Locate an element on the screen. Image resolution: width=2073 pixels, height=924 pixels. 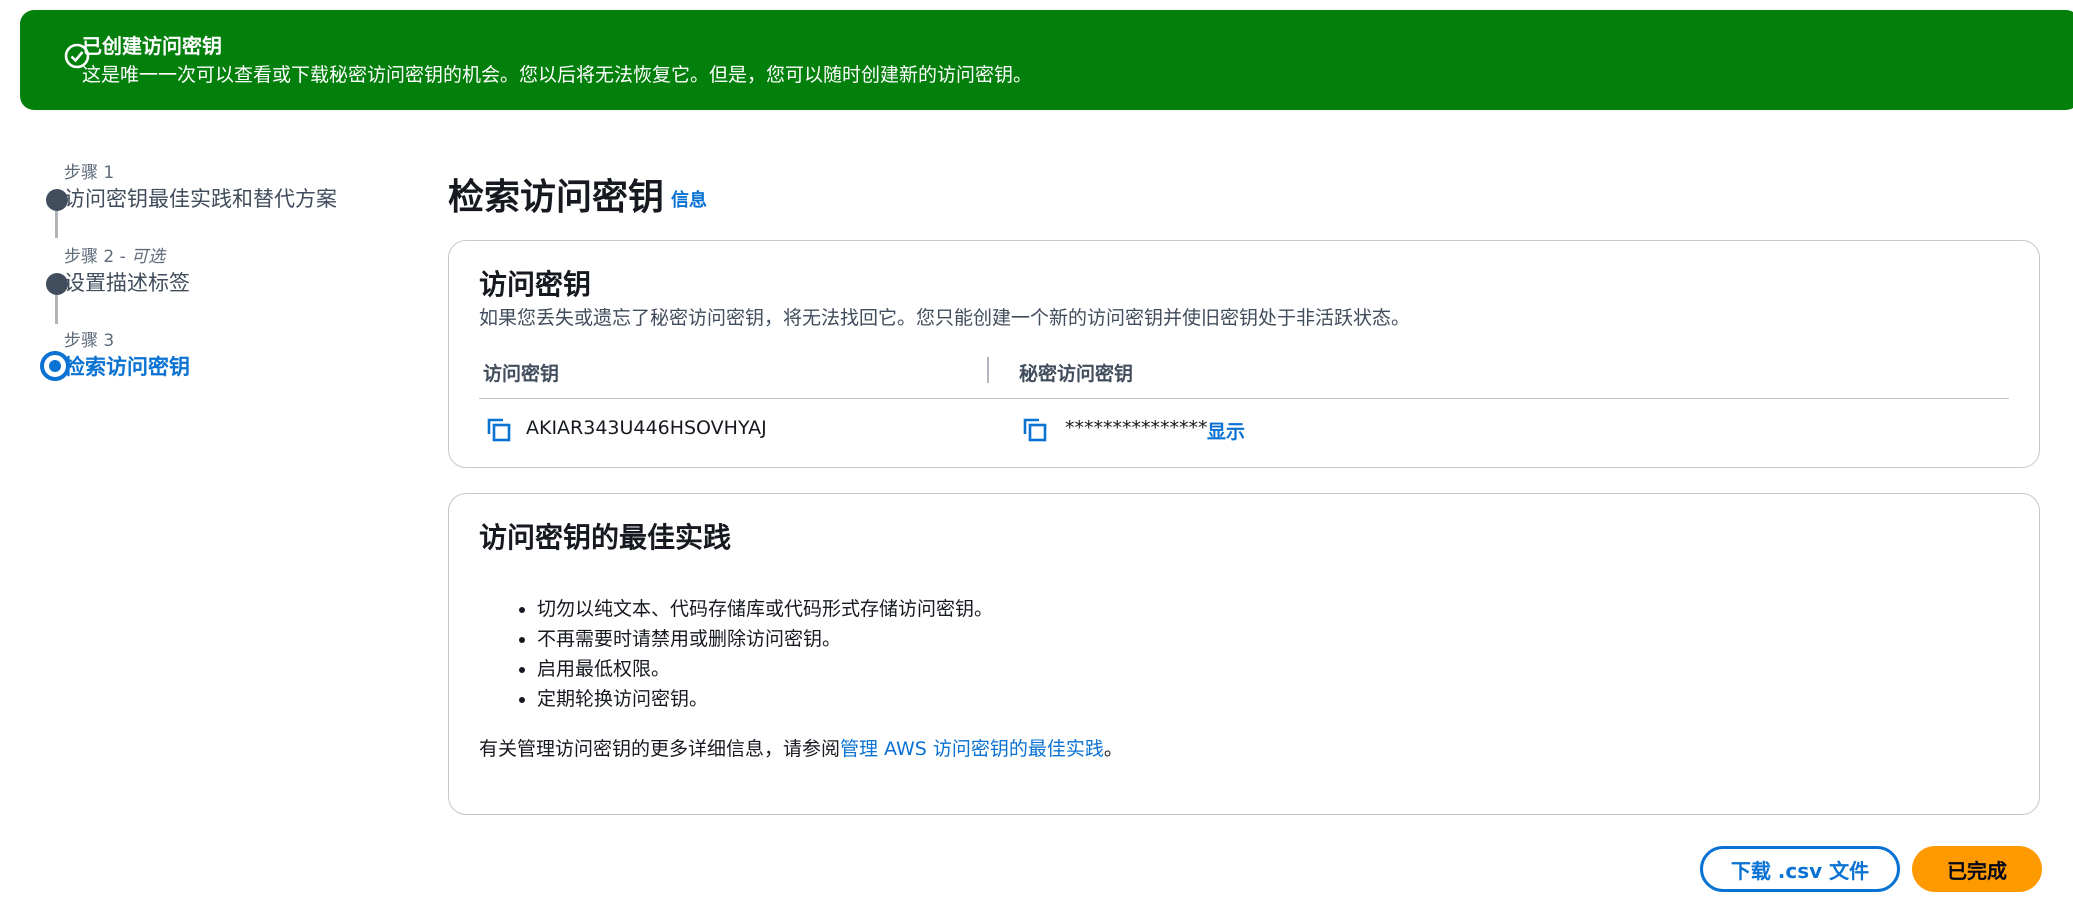
step-title: 设置描述标签 is located at coordinates (127, 282).